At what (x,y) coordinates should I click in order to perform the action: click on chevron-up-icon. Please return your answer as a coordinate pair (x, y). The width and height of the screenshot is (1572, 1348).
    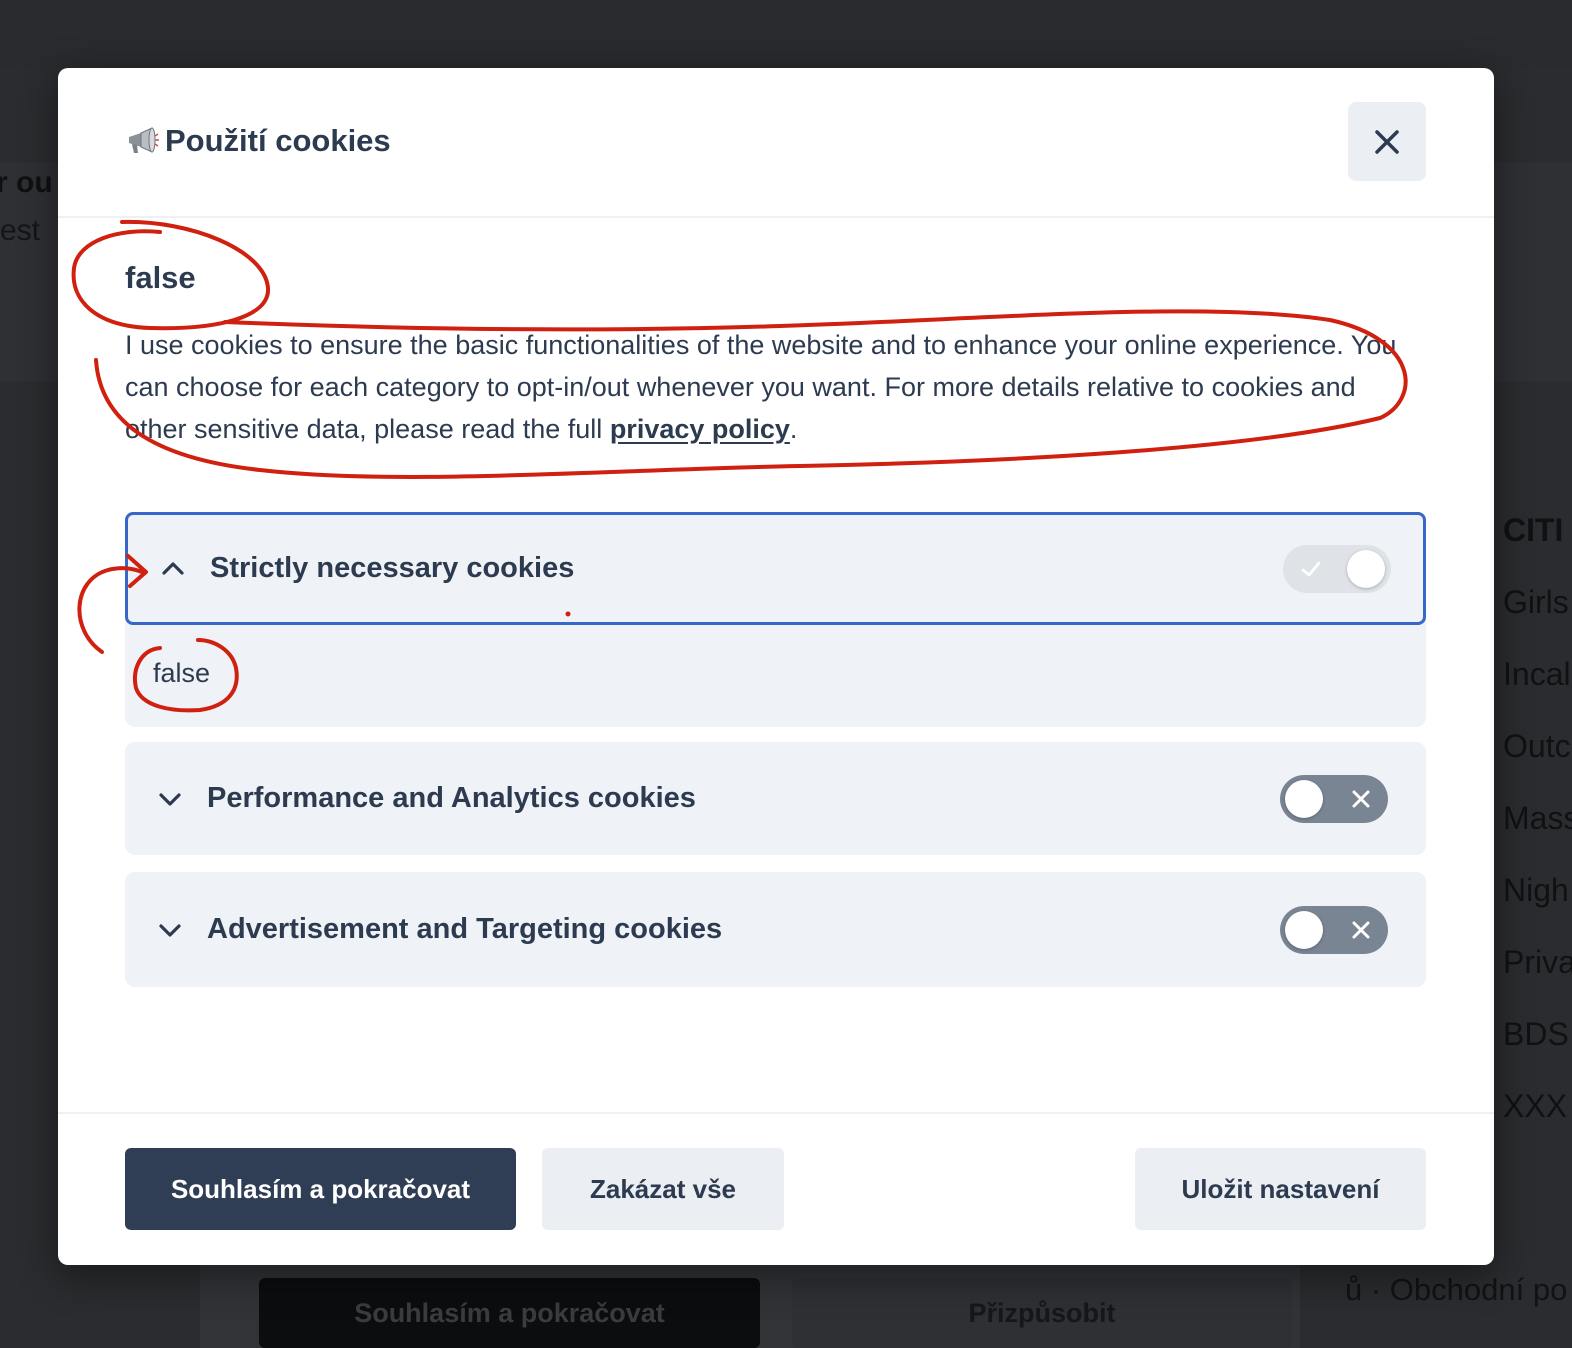
    Looking at the image, I should click on (173, 568).